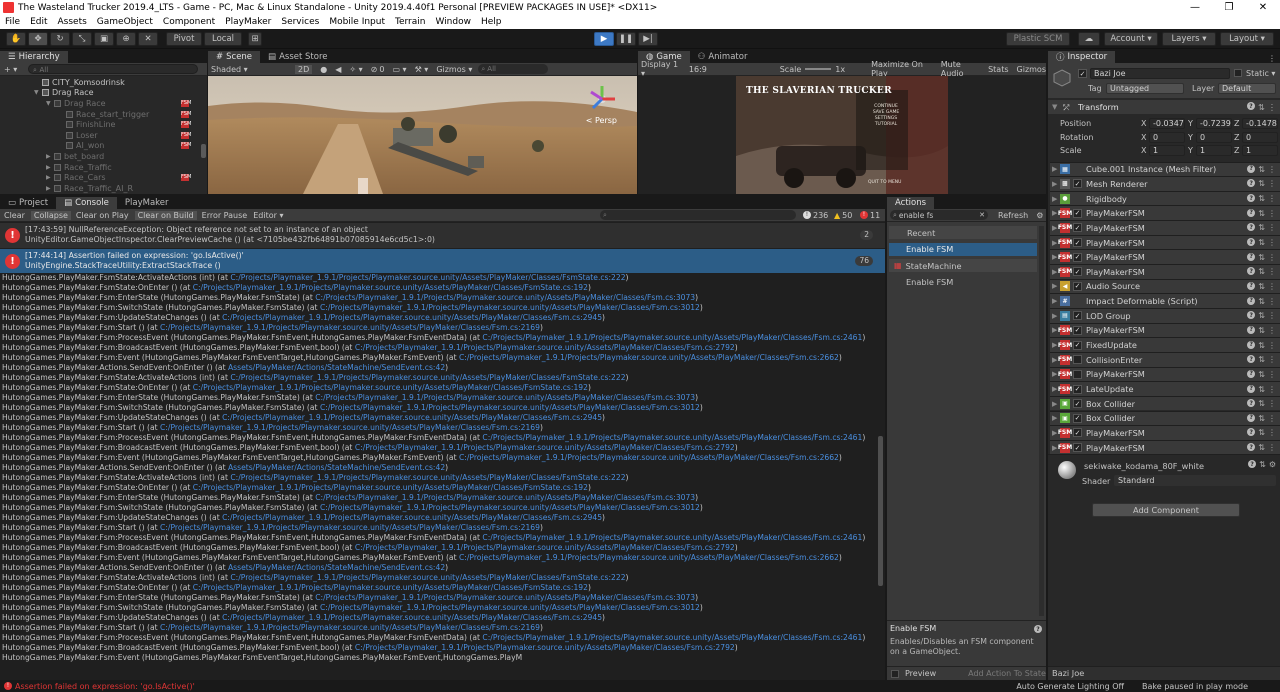  I want to click on refresh-button: Refresh, so click(1013, 215).